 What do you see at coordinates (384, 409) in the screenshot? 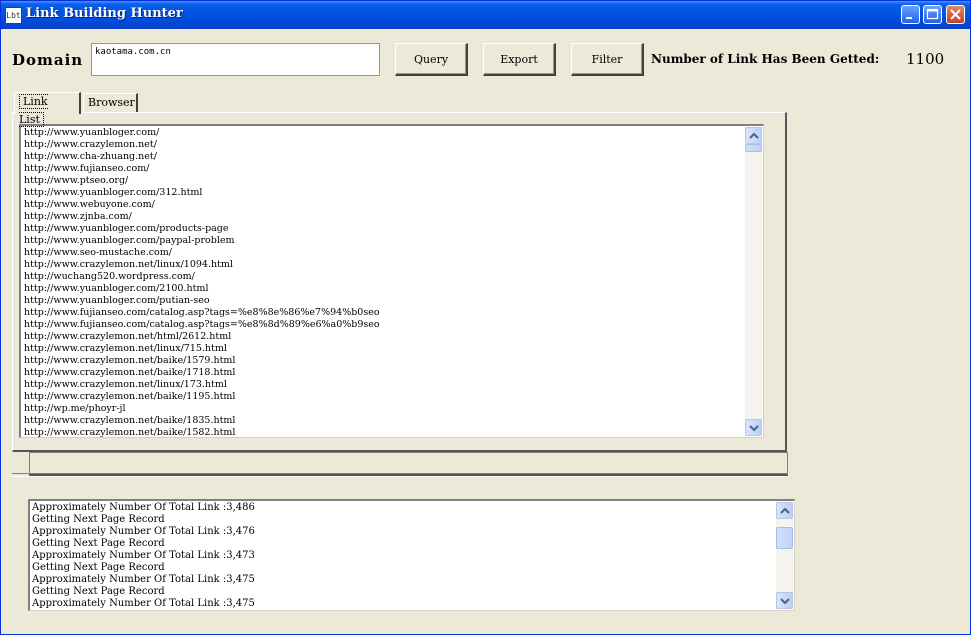
I see `link-list-item: http://wp.me/phoyr-jl` at bounding box center [384, 409].